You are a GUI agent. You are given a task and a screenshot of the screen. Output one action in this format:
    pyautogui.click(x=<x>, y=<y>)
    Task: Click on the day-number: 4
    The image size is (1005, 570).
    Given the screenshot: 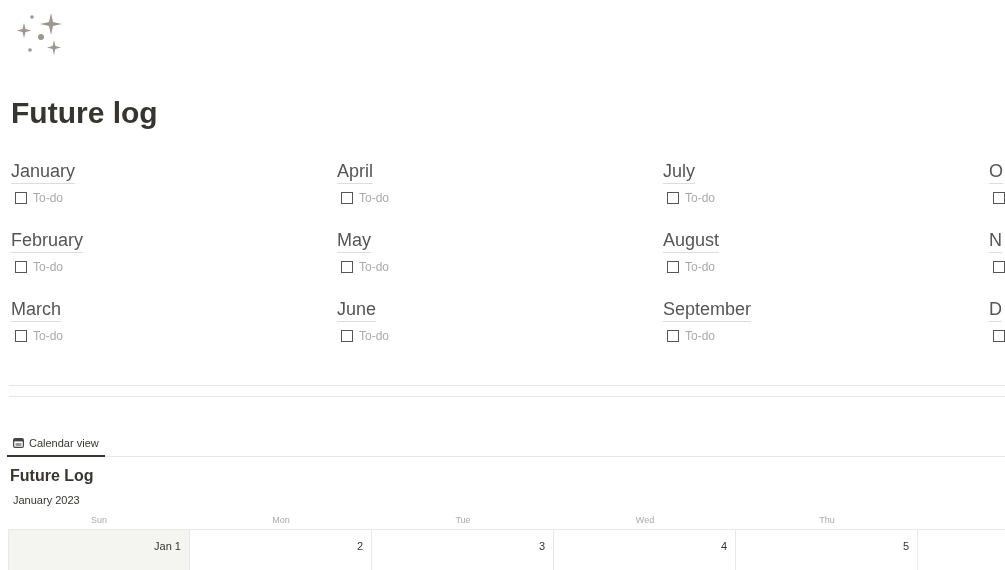 What is the action you would take?
    pyautogui.click(x=723, y=546)
    